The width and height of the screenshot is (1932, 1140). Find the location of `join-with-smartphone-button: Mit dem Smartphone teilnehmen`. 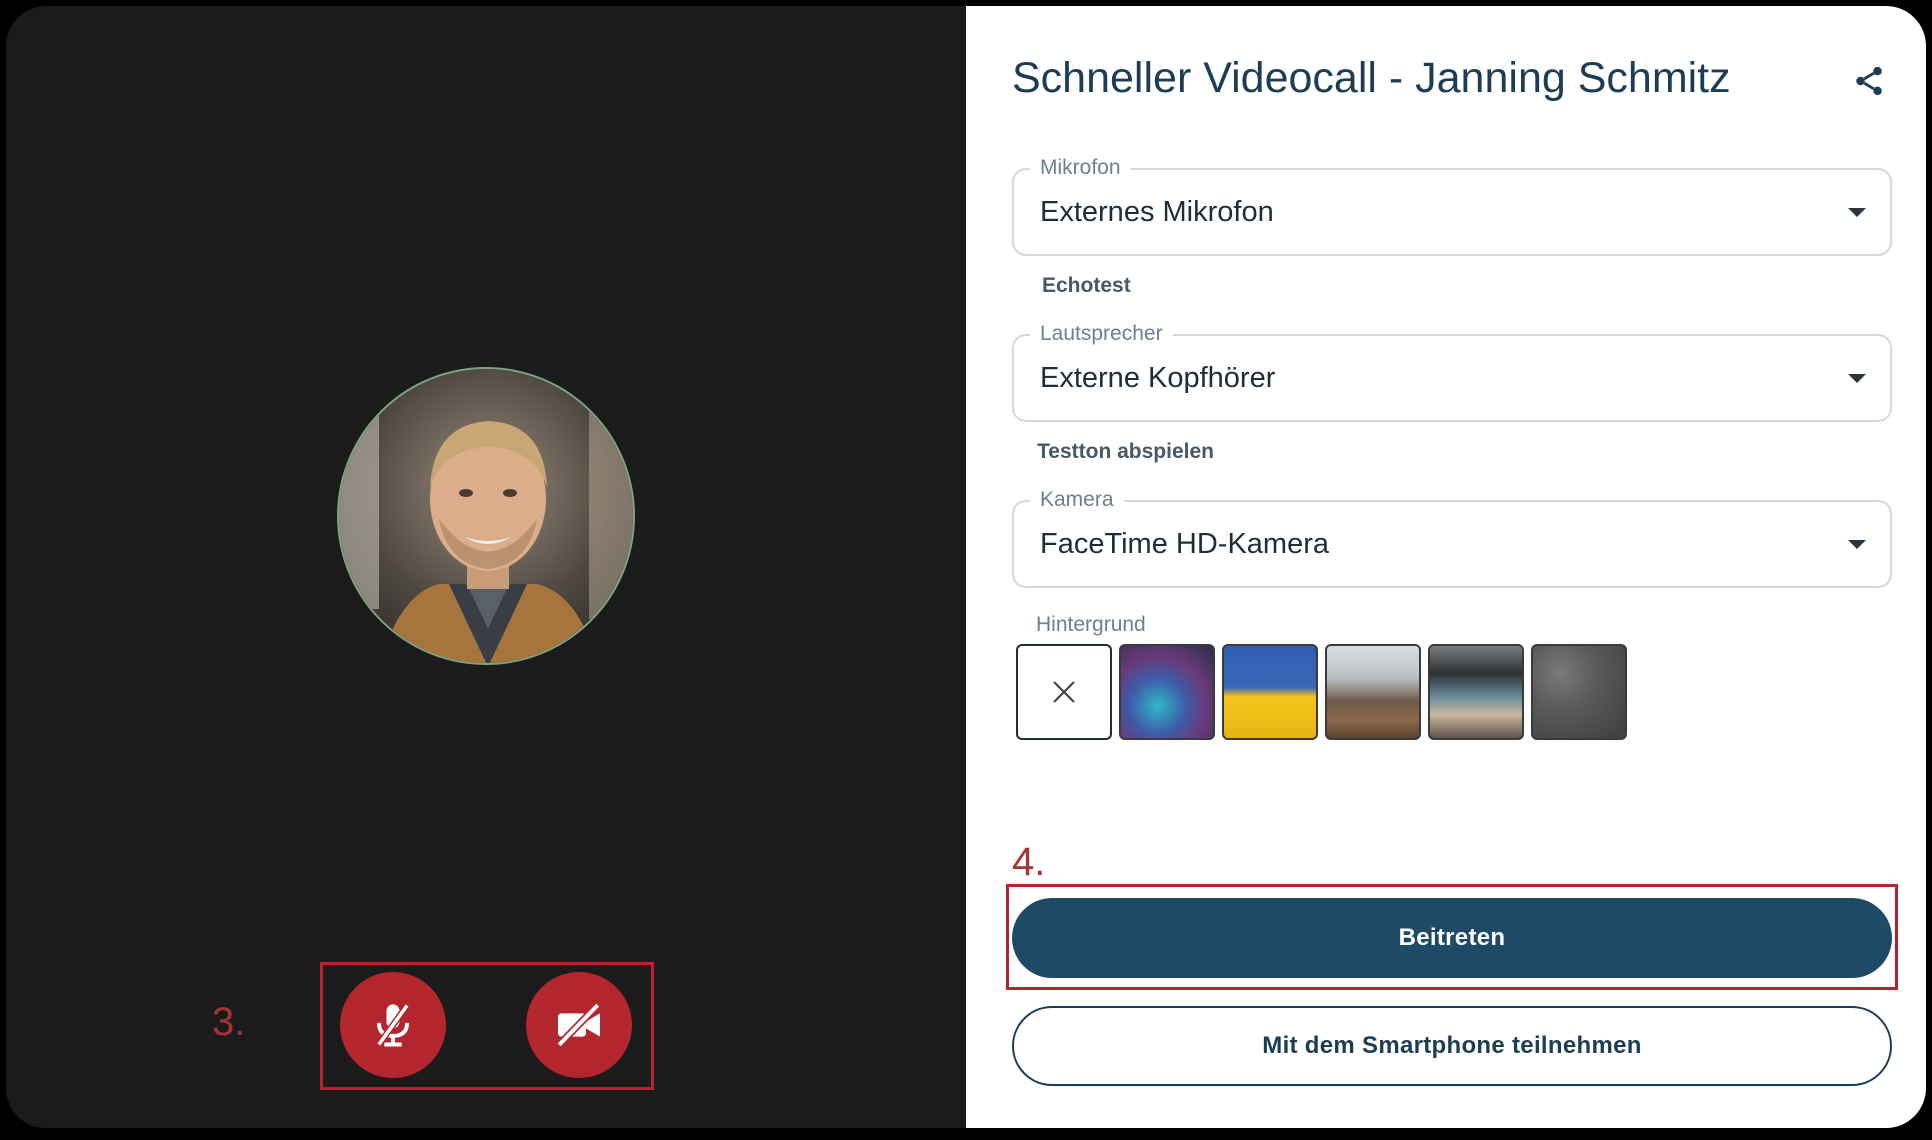

join-with-smartphone-button: Mit dem Smartphone teilnehmen is located at coordinates (1452, 1046).